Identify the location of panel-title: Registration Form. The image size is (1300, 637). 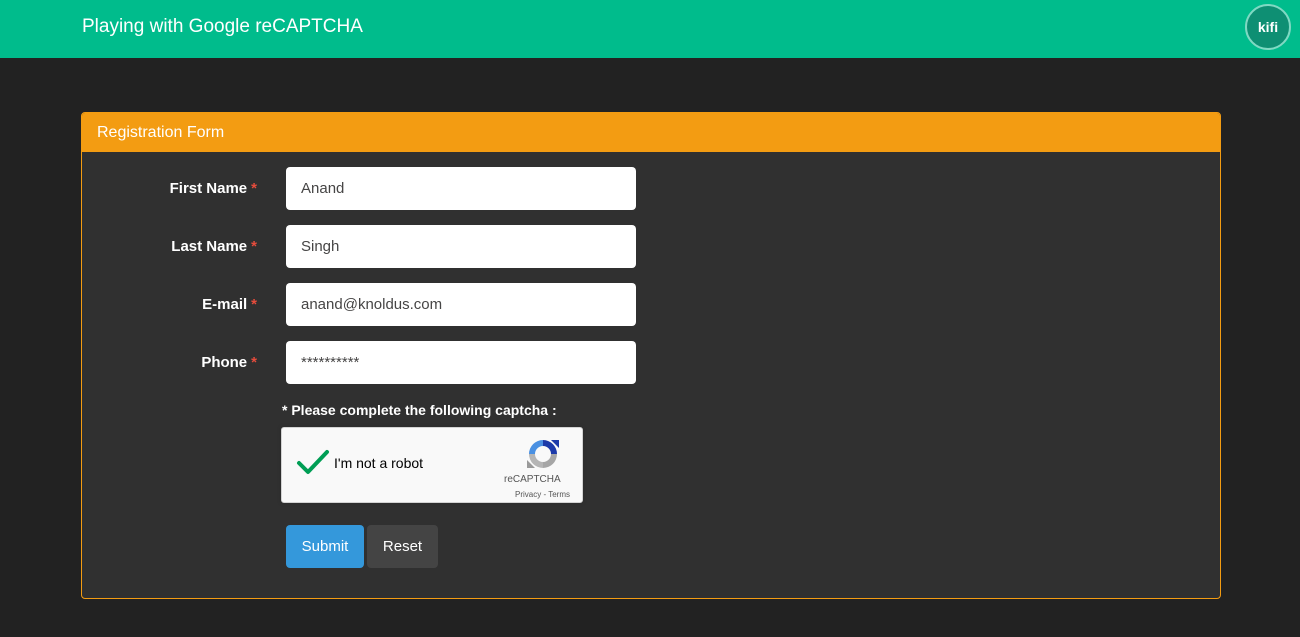
(651, 132).